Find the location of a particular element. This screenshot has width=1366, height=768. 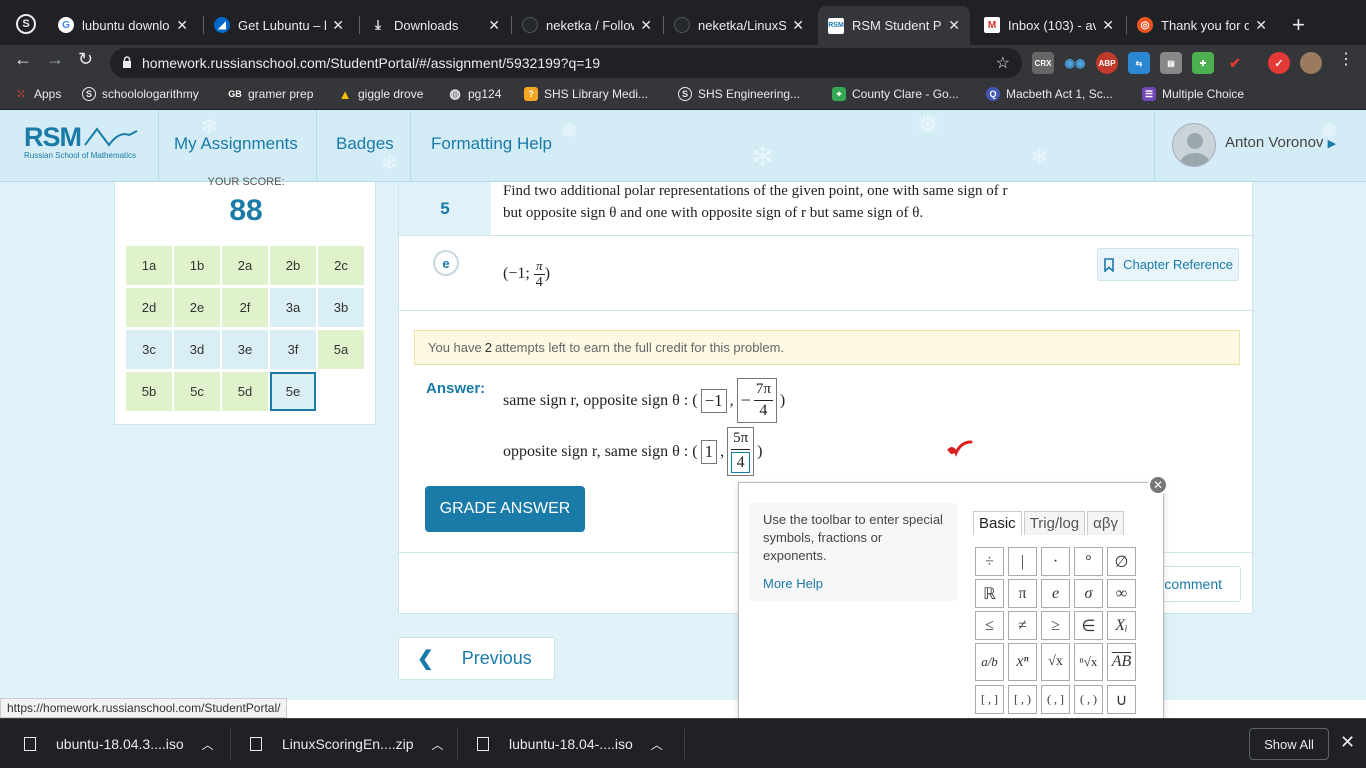

r-input-box: −1 is located at coordinates (713, 400).